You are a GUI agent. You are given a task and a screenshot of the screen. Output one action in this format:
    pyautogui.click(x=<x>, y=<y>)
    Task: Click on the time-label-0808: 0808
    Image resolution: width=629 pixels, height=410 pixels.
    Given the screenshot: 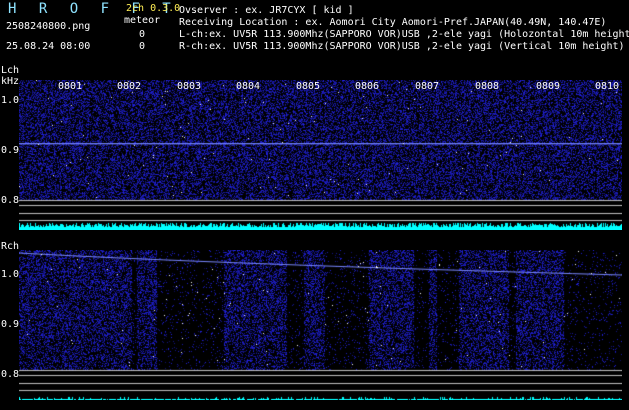 What is the action you would take?
    pyautogui.click(x=487, y=86)
    